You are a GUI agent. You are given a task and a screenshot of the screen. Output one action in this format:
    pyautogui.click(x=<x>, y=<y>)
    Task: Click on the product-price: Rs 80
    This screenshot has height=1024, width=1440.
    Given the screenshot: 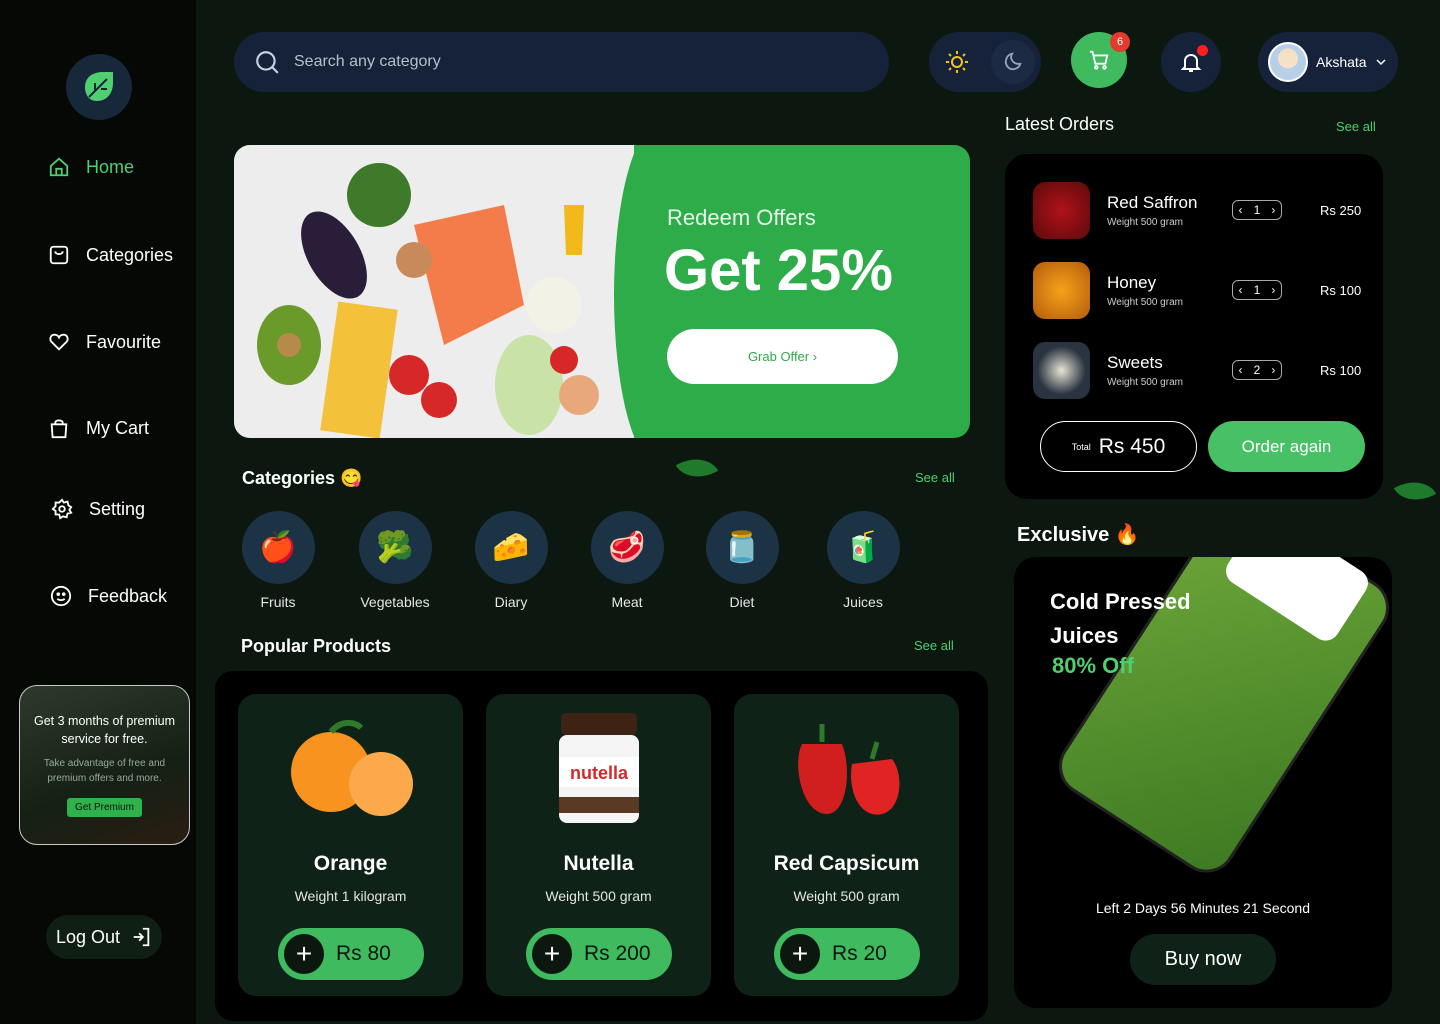 What is the action you would take?
    pyautogui.click(x=363, y=953)
    